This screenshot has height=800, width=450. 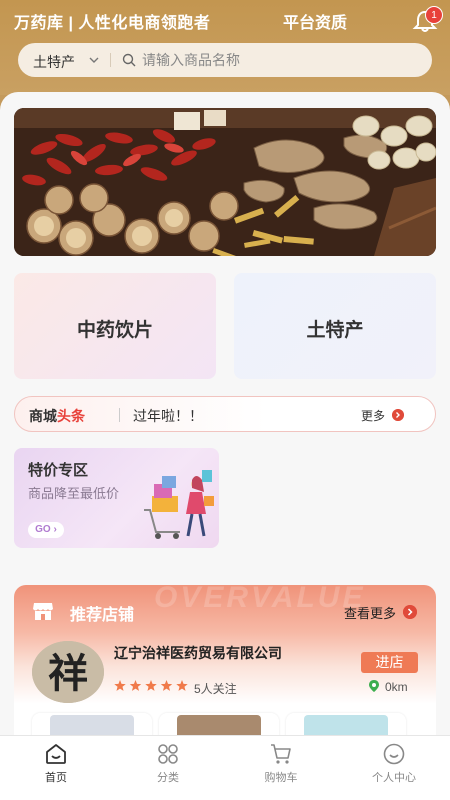 I want to click on store-rating-stars, so click(x=151, y=685).